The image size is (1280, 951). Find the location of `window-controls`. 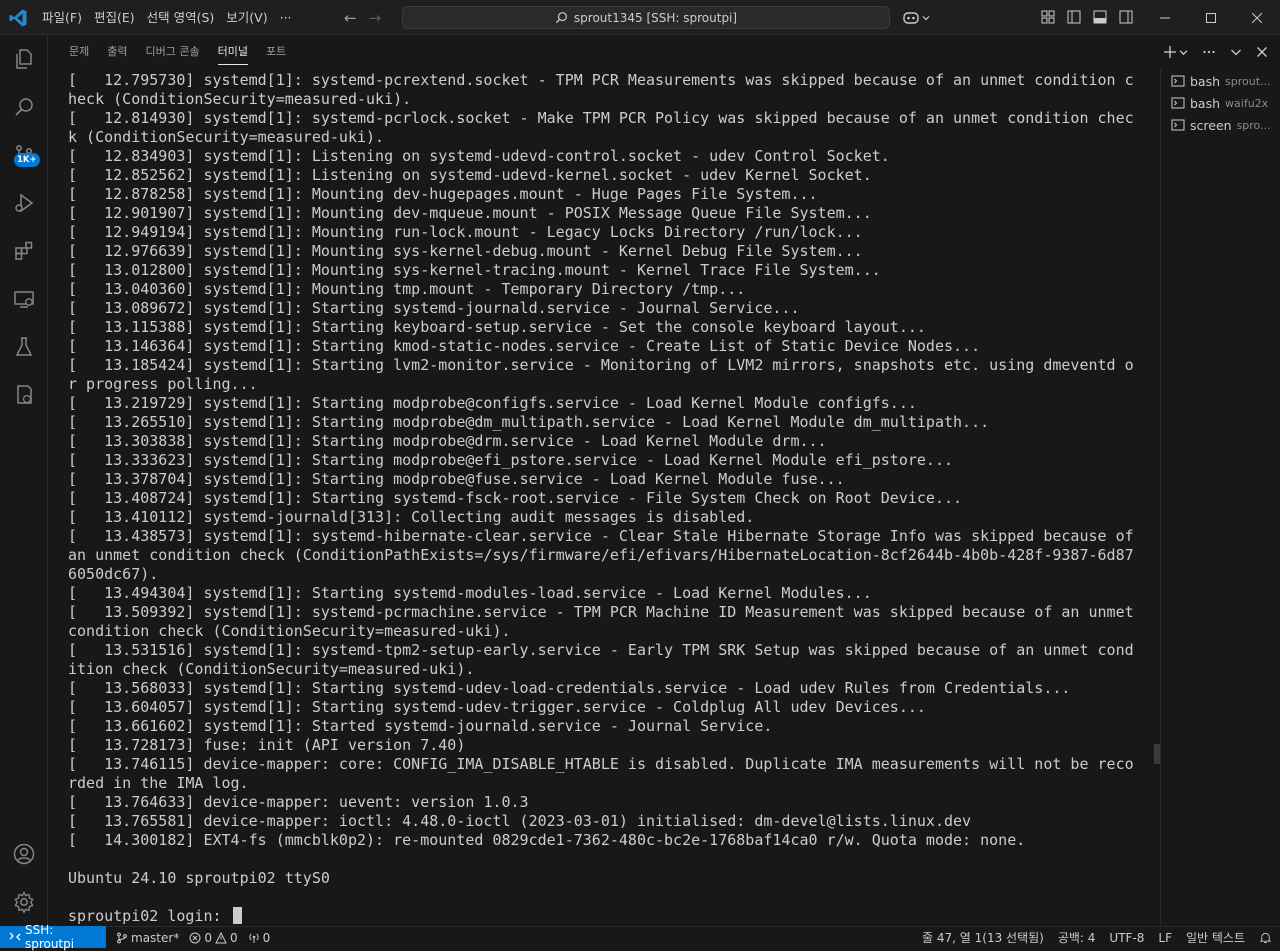

window-controls is located at coordinates (1211, 17).